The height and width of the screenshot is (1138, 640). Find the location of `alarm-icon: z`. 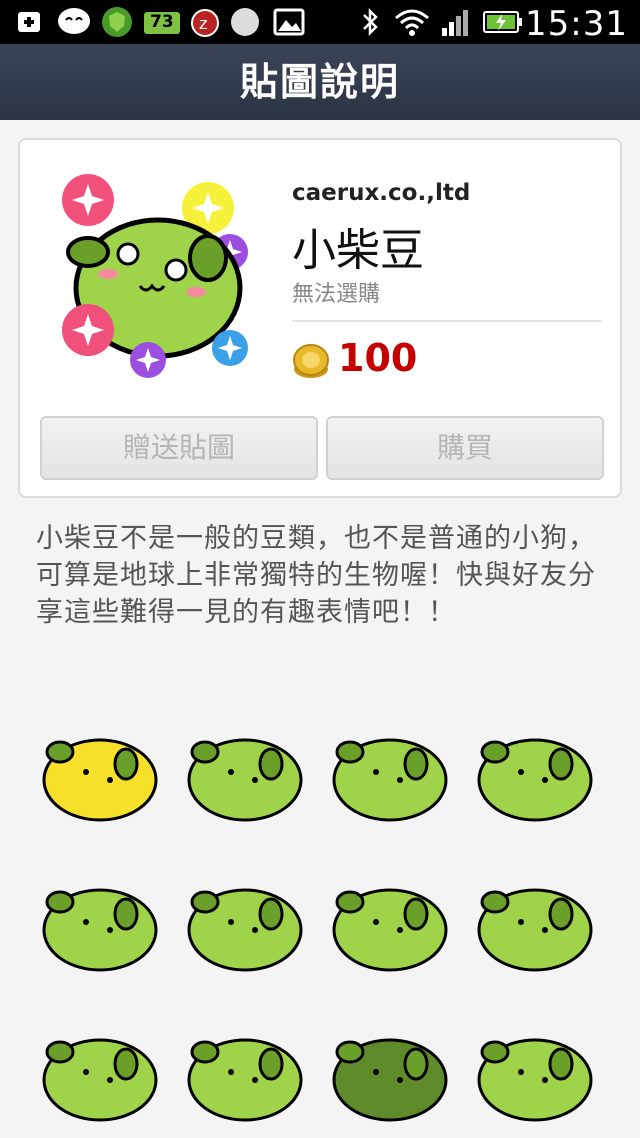

alarm-icon: z is located at coordinates (205, 23).